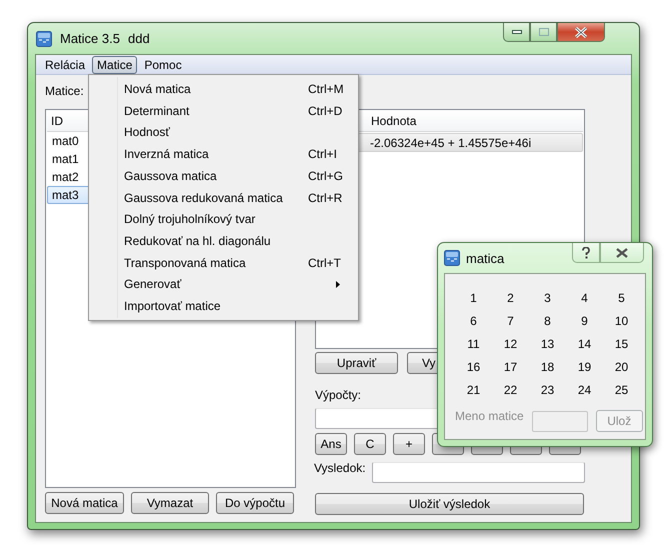  Describe the element at coordinates (325, 197) in the screenshot. I see `shortcut-text: Ctrl+R` at that location.